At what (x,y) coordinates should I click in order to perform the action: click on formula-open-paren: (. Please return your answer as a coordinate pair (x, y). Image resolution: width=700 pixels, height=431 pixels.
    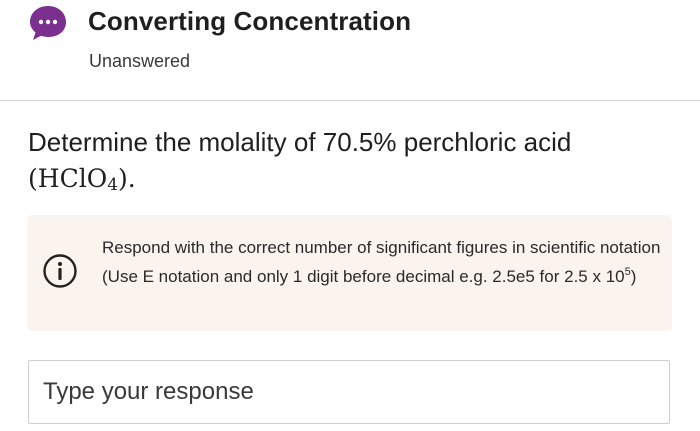
    Looking at the image, I should click on (33, 178).